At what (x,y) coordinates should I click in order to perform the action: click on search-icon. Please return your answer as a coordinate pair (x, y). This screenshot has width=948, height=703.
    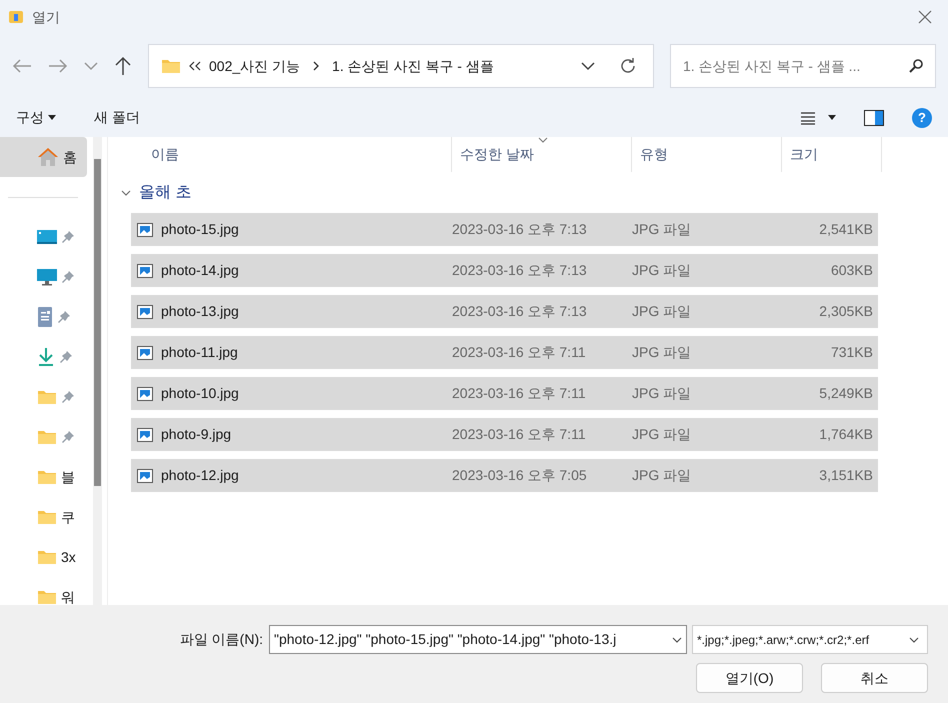
    Looking at the image, I should click on (916, 66).